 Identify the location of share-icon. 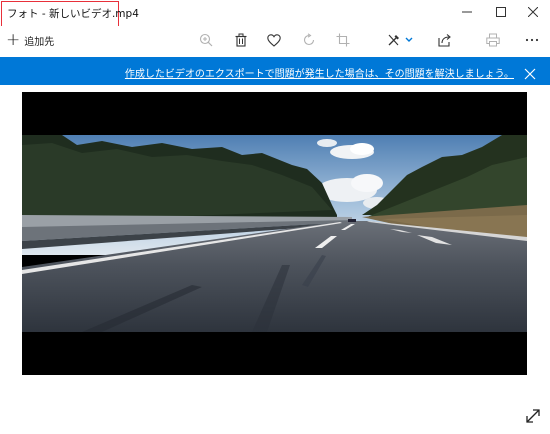
(444, 40).